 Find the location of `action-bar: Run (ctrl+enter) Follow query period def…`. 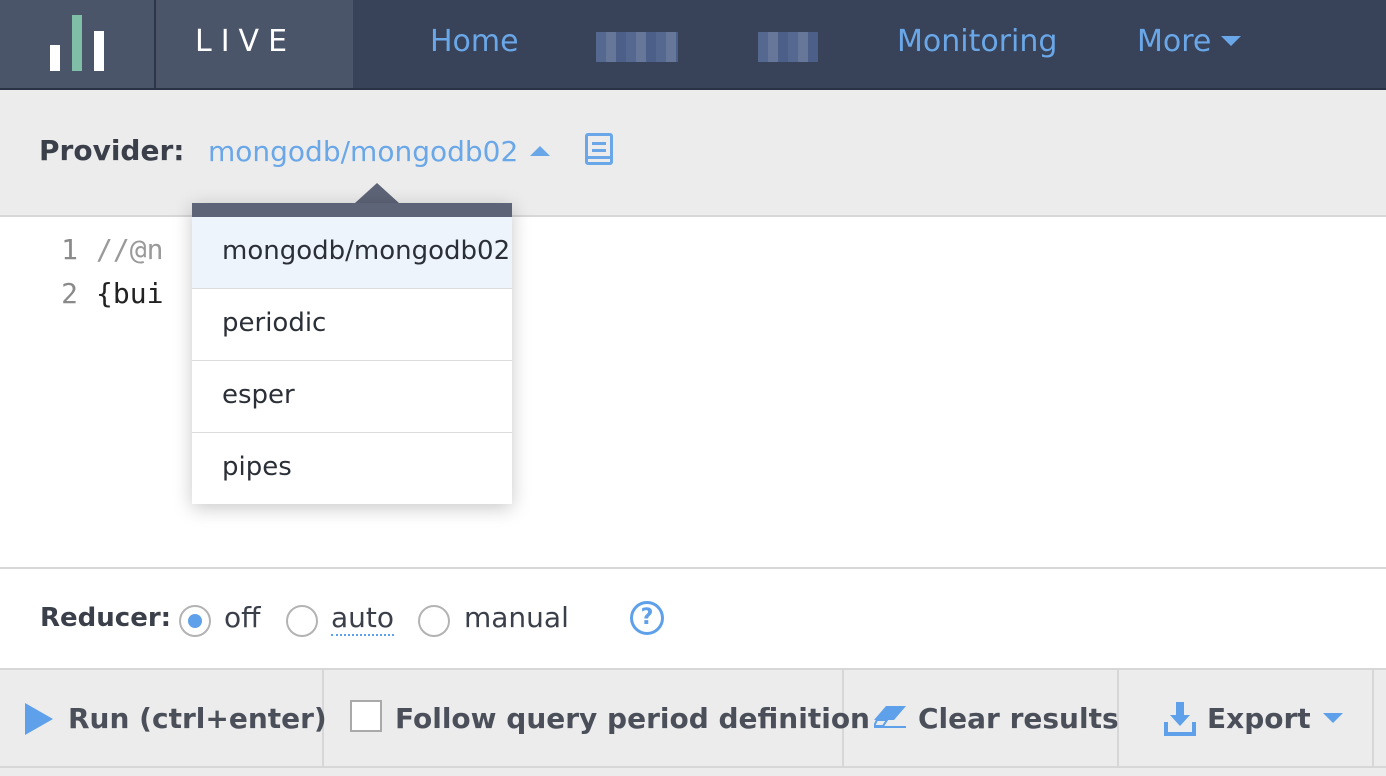

action-bar: Run (ctrl+enter) Follow query period def… is located at coordinates (693, 719).